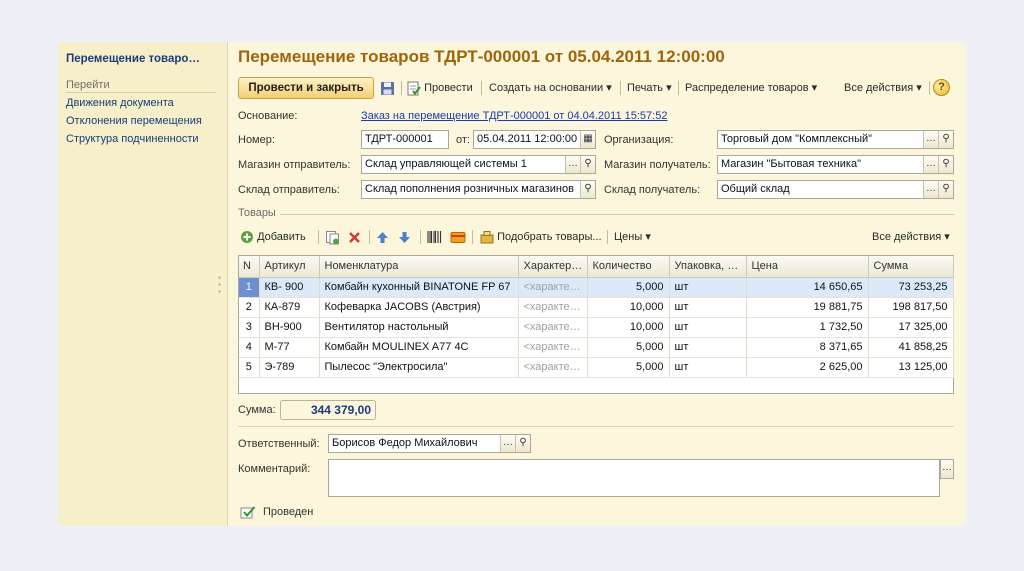 Image resolution: width=1024 pixels, height=571 pixels. I want to click on cell-sum: 198 817,50, so click(911, 307).